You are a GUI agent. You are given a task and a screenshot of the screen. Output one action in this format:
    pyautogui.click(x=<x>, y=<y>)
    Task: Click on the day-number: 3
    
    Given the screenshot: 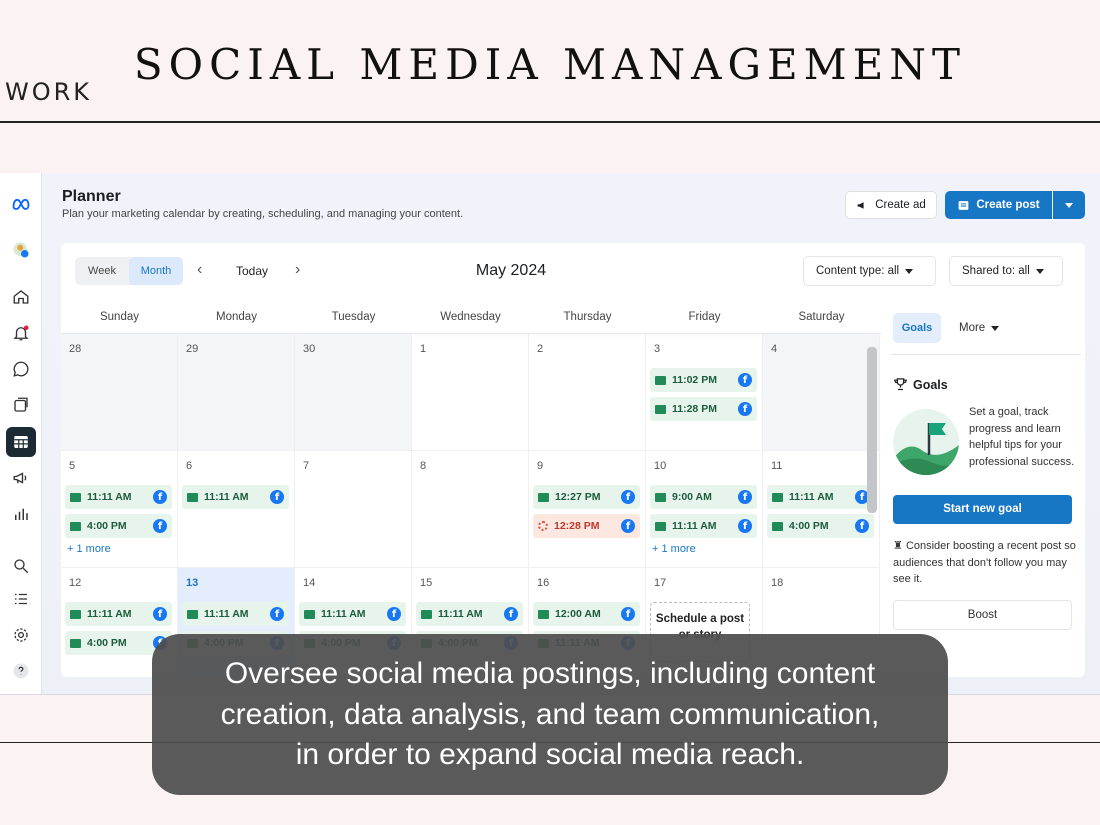 What is the action you would take?
    pyautogui.click(x=657, y=349)
    